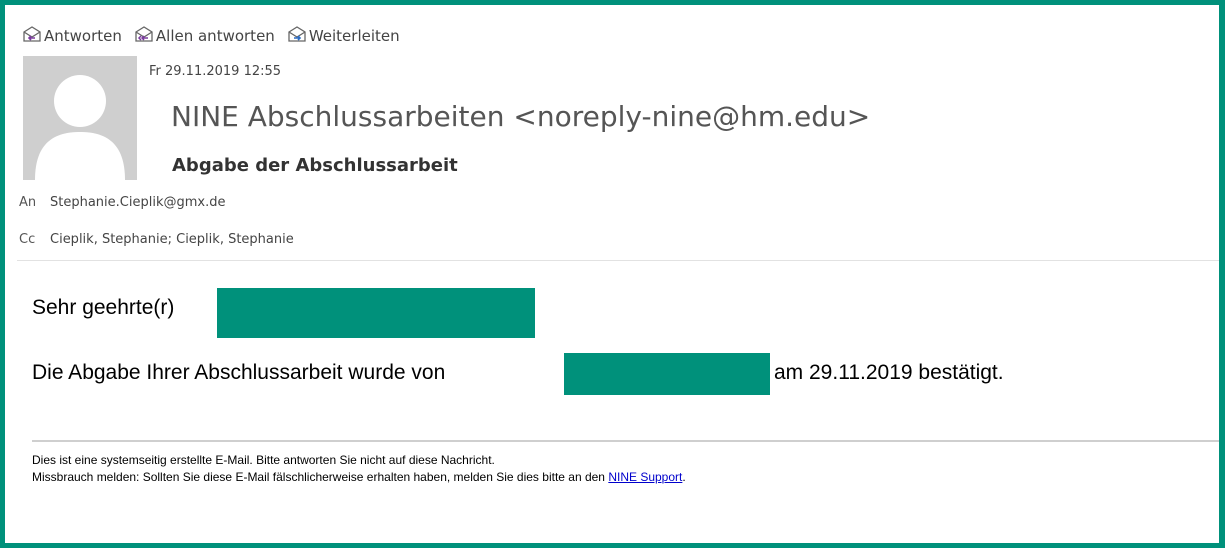 This screenshot has width=1225, height=548. I want to click on reply-all-label: Allen antworten, so click(215, 36).